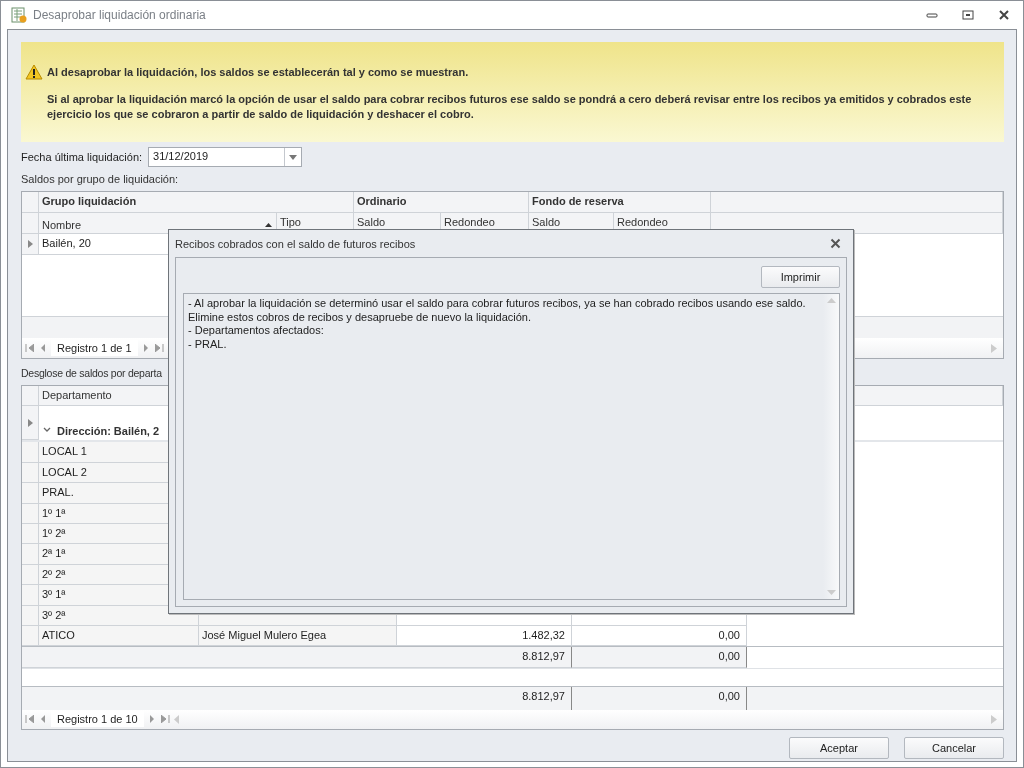  I want to click on close-button, so click(835, 243).